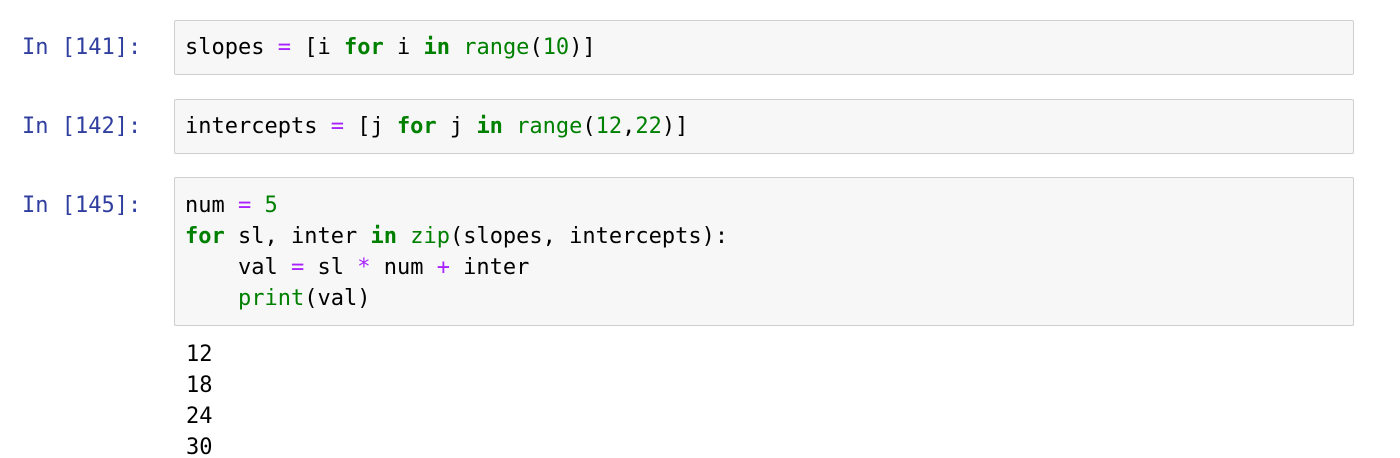  What do you see at coordinates (331, 267) in the screenshot?
I see `code-token: sl` at bounding box center [331, 267].